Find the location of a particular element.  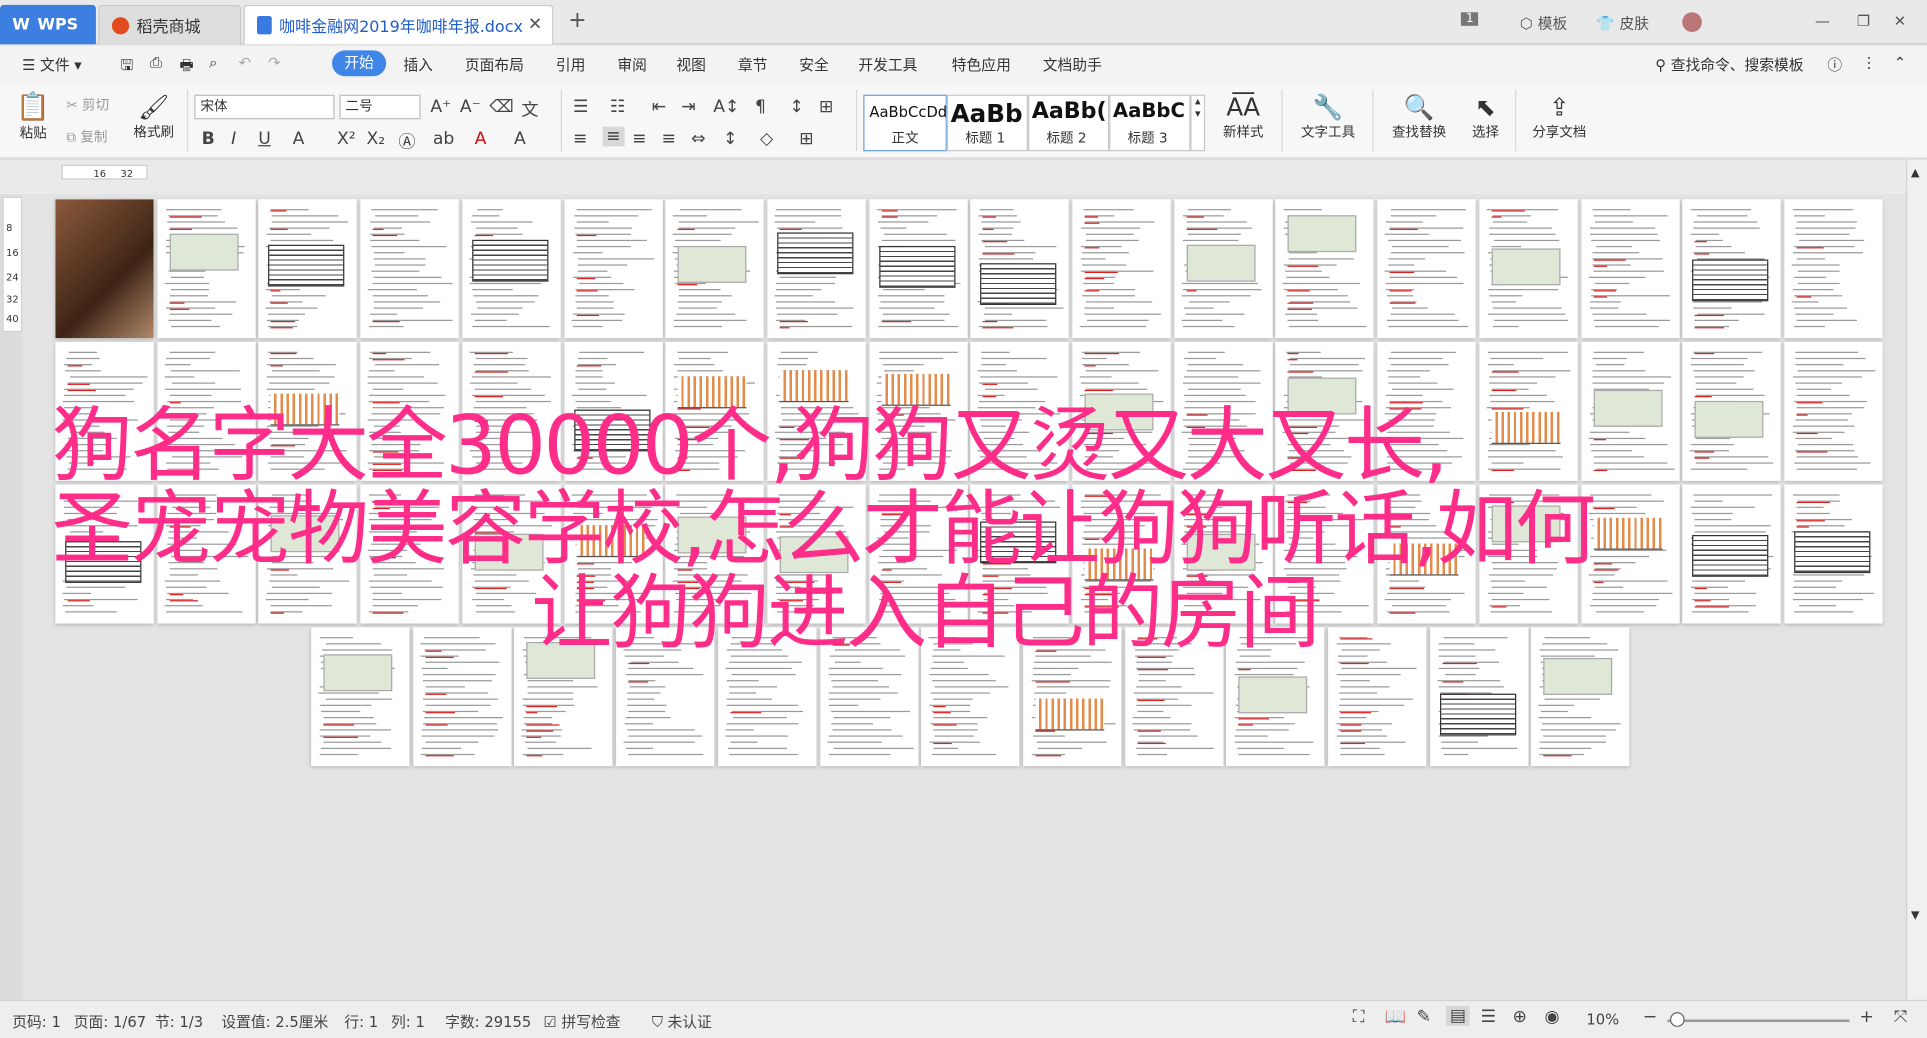

write-mode-icon: ✎ is located at coordinates (1424, 1017).